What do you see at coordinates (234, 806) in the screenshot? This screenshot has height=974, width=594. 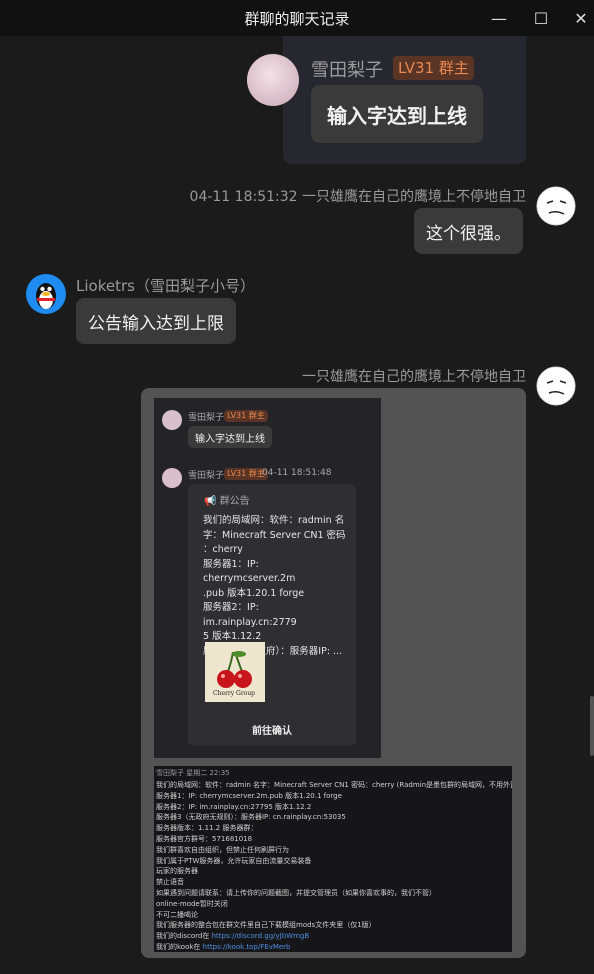 I see `announcement-line: 服务器2：IP: im.rainplay.cn:27795 版本1.12.2` at bounding box center [234, 806].